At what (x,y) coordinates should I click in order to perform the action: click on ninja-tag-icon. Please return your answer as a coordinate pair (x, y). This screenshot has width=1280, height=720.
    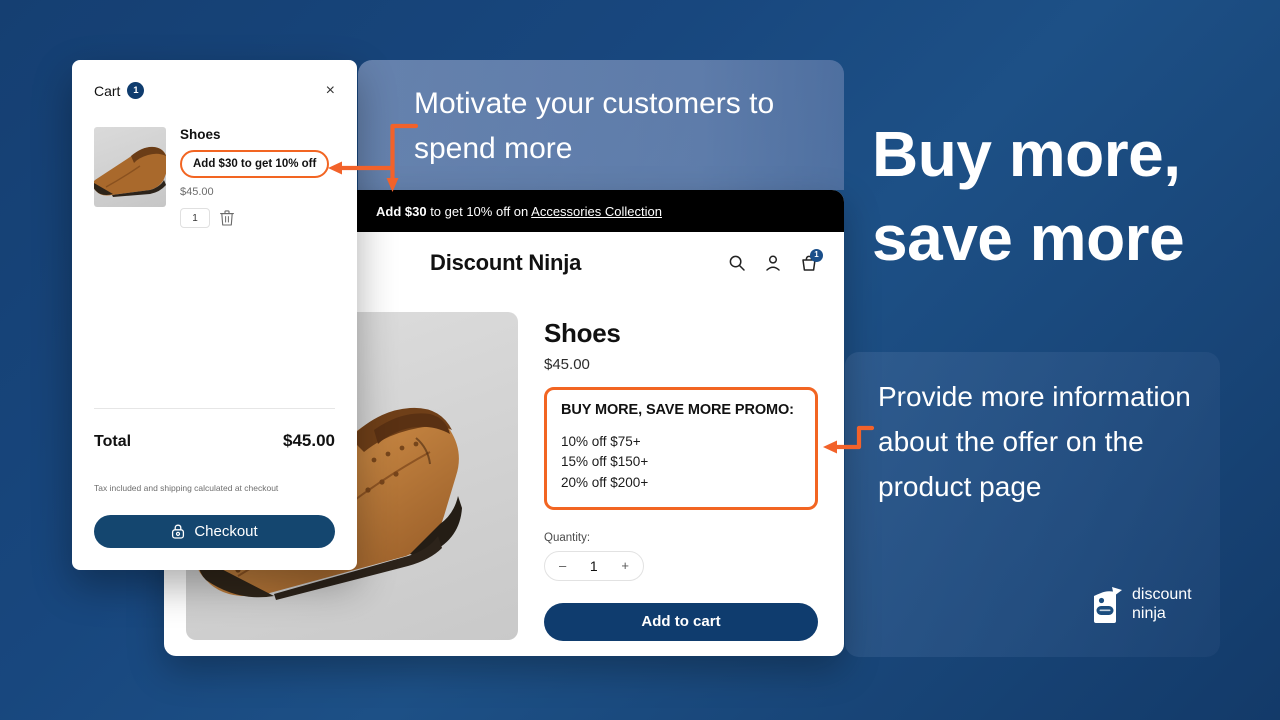
    Looking at the image, I should click on (1108, 604).